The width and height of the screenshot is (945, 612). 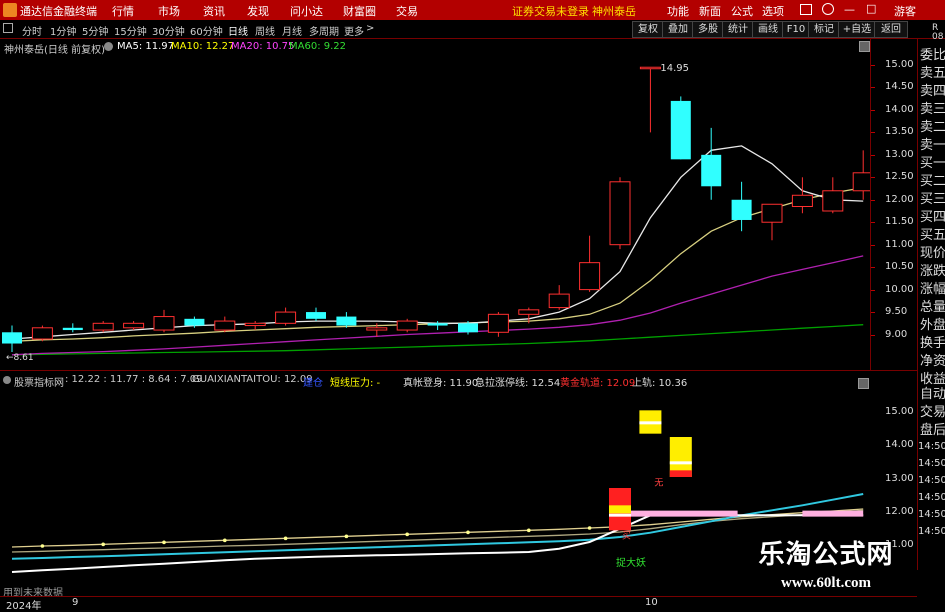 What do you see at coordinates (648, 29) in the screenshot?
I see `fuquan-button: 复权` at bounding box center [648, 29].